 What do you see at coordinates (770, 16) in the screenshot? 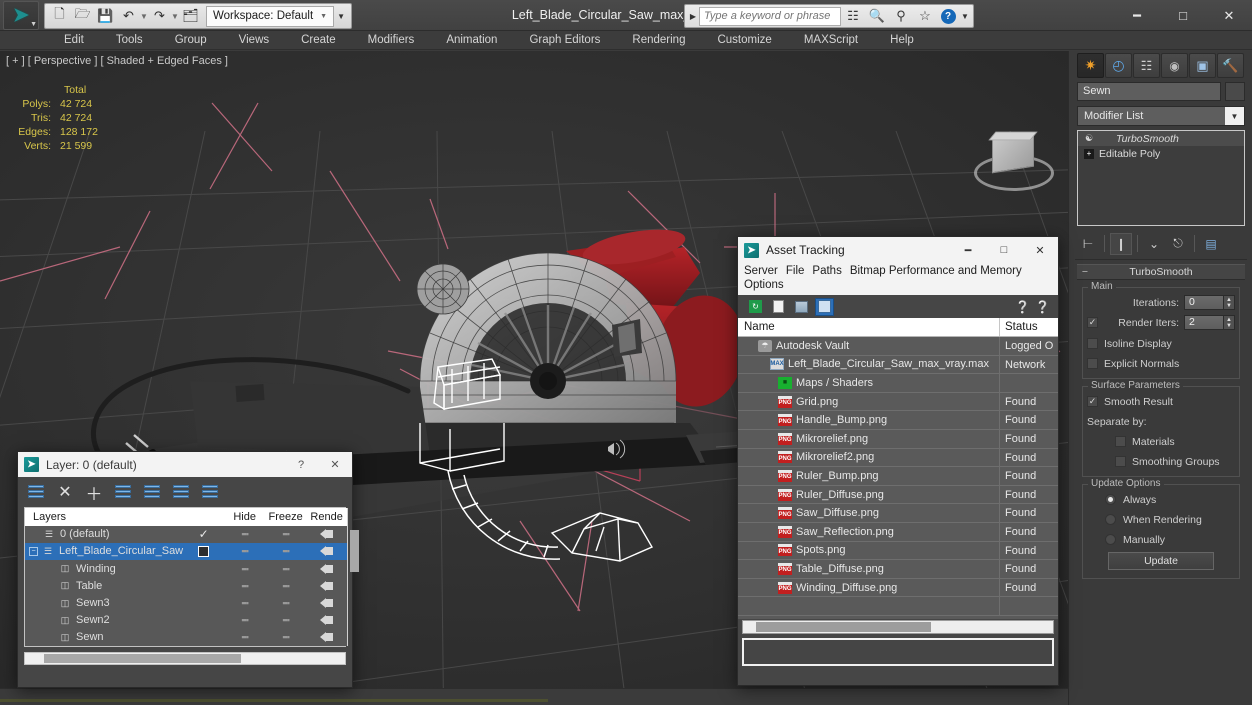
I see `search-input` at bounding box center [770, 16].